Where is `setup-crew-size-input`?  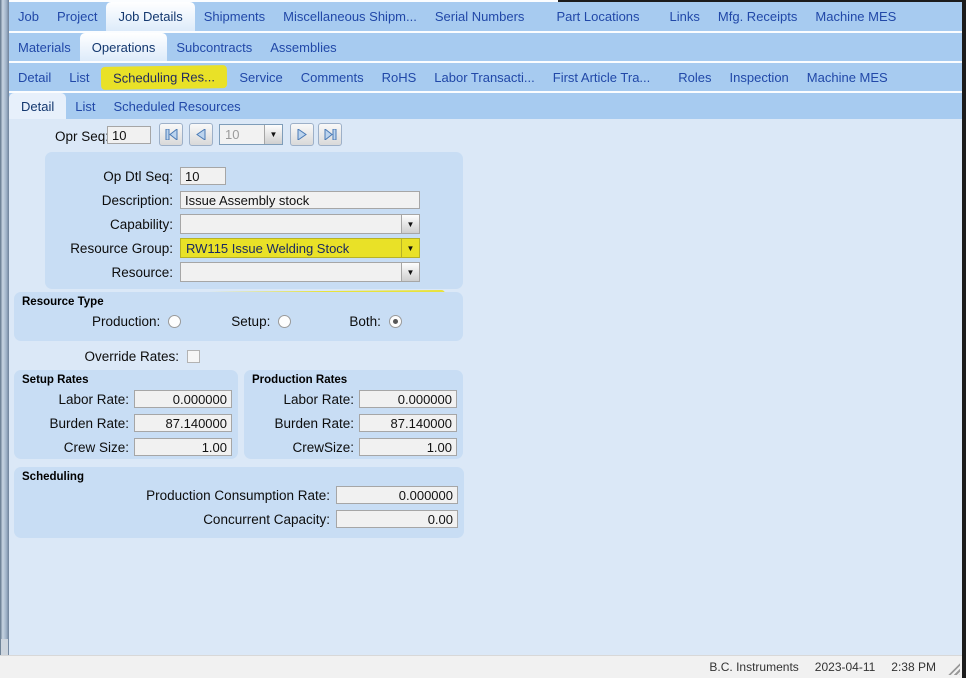 setup-crew-size-input is located at coordinates (183, 447).